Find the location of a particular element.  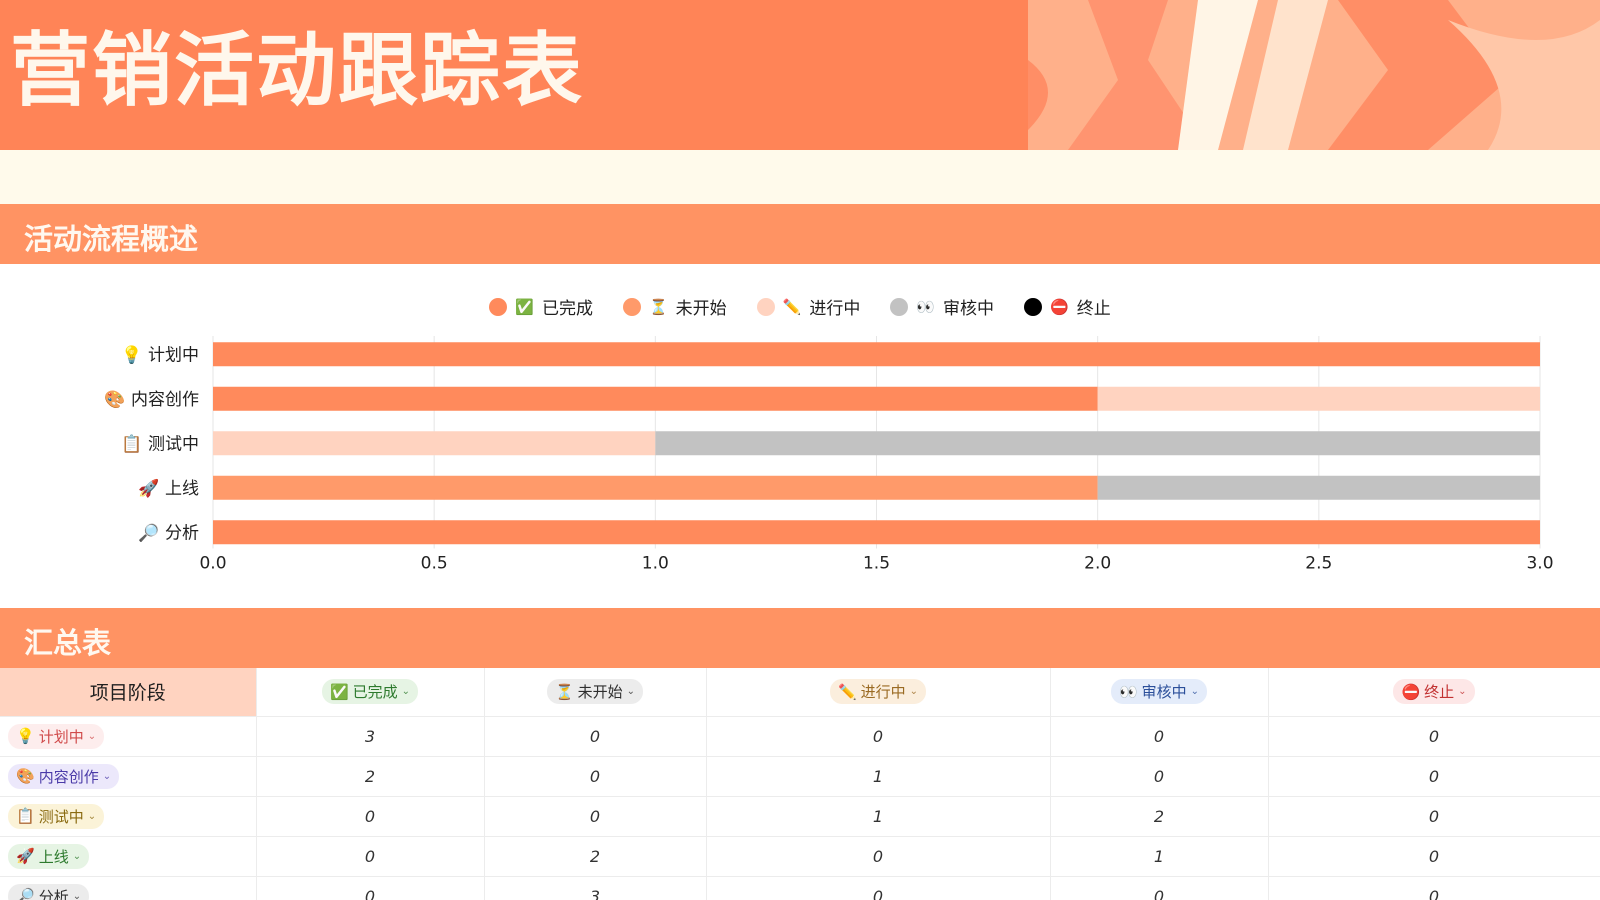

stage-pill: 📋 测试中 ⌄ is located at coordinates (56, 816).